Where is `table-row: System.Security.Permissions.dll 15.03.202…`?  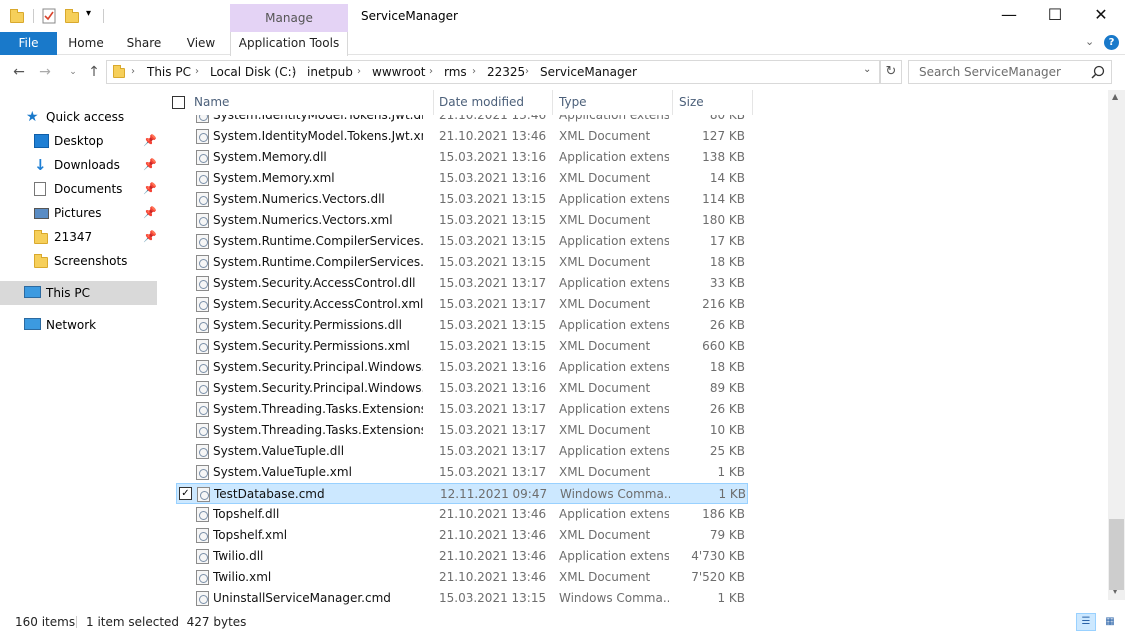 table-row: System.Security.Permissions.dll 15.03.202… is located at coordinates (462, 325).